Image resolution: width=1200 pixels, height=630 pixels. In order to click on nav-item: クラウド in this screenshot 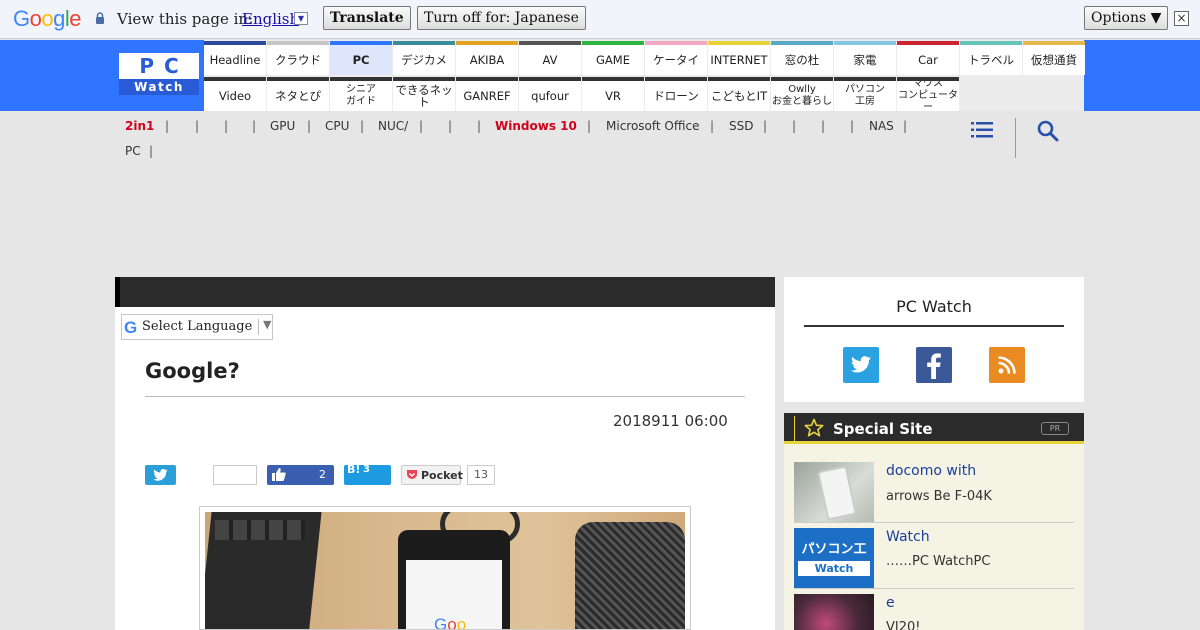, I will do `click(298, 58)`.